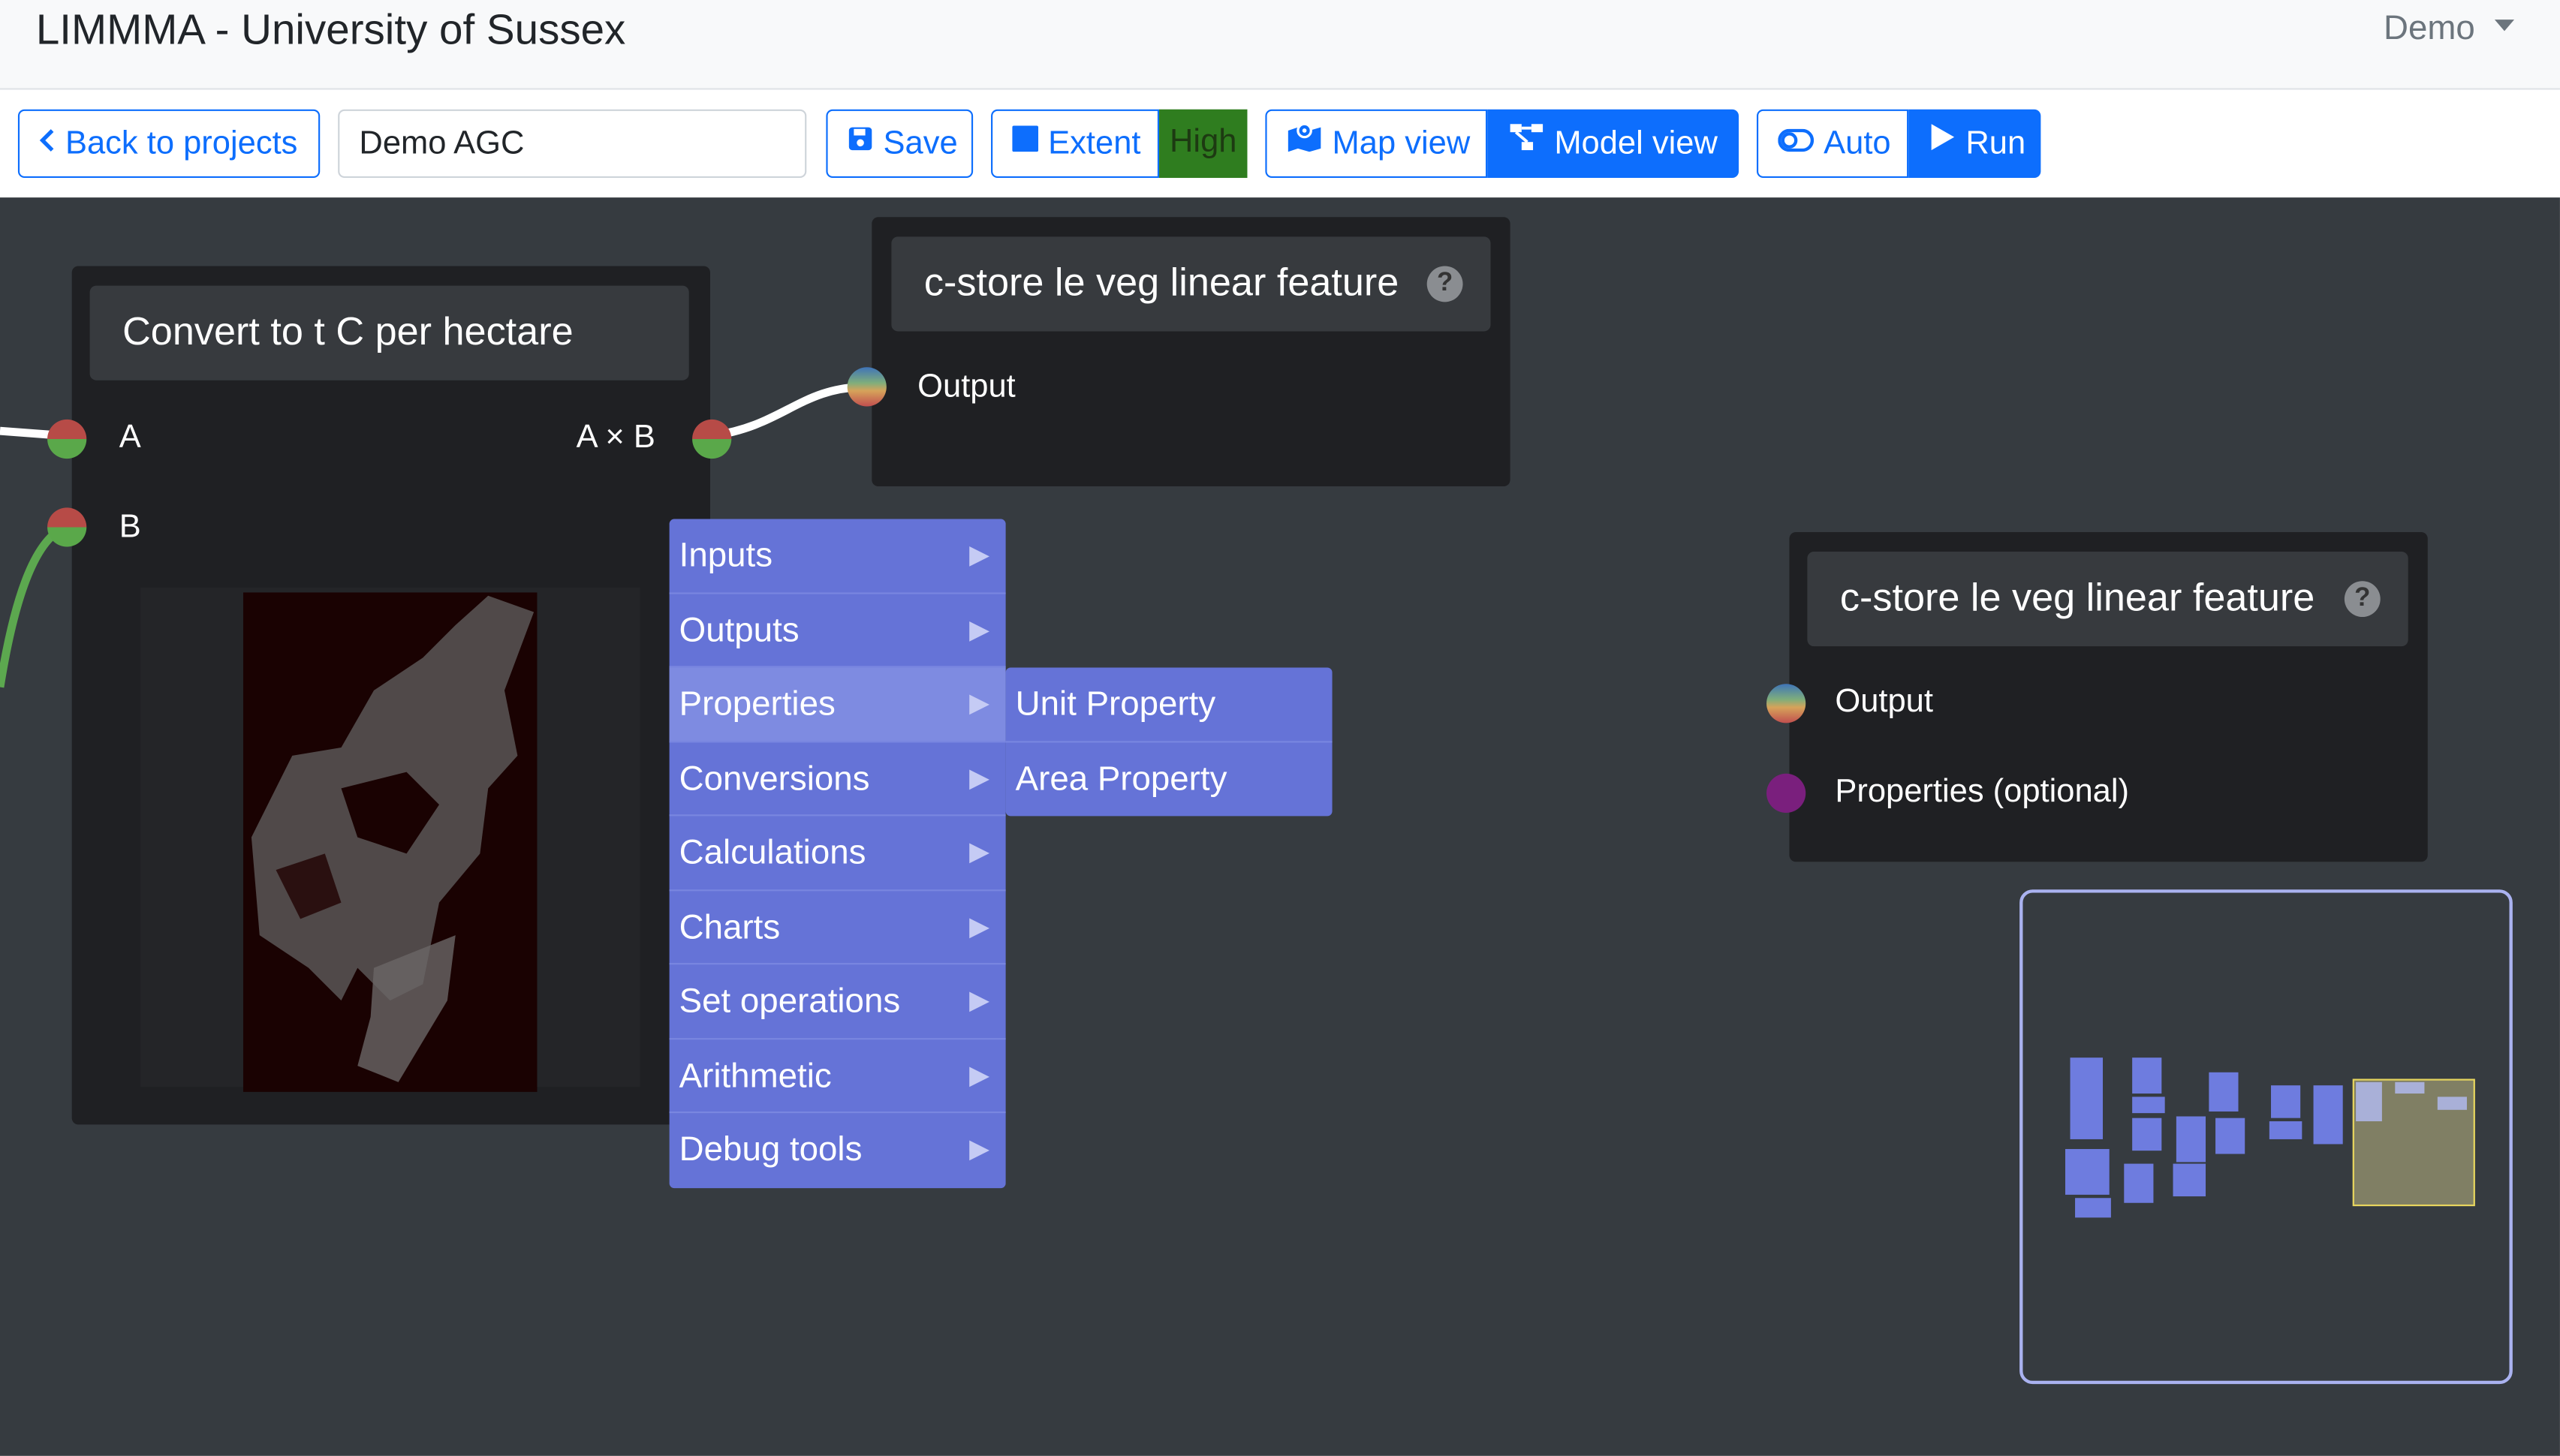 Image resolution: width=2560 pixels, height=1456 pixels. I want to click on model-view-button: Model view, so click(1613, 144).